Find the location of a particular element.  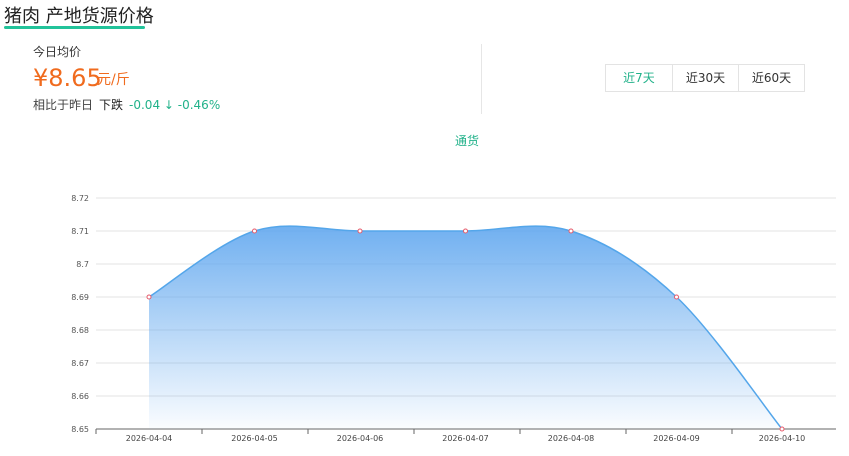

y-tick-label-4: 8.68 is located at coordinates (80, 330).